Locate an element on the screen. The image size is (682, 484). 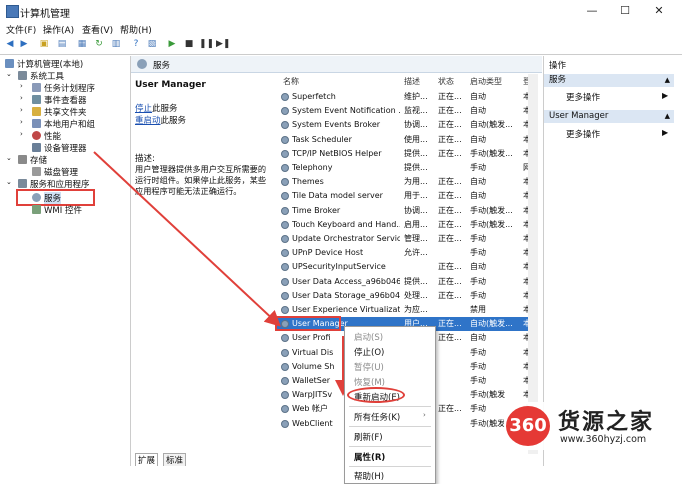
tab-extended: 扩展 is located at coordinates (147, 459).